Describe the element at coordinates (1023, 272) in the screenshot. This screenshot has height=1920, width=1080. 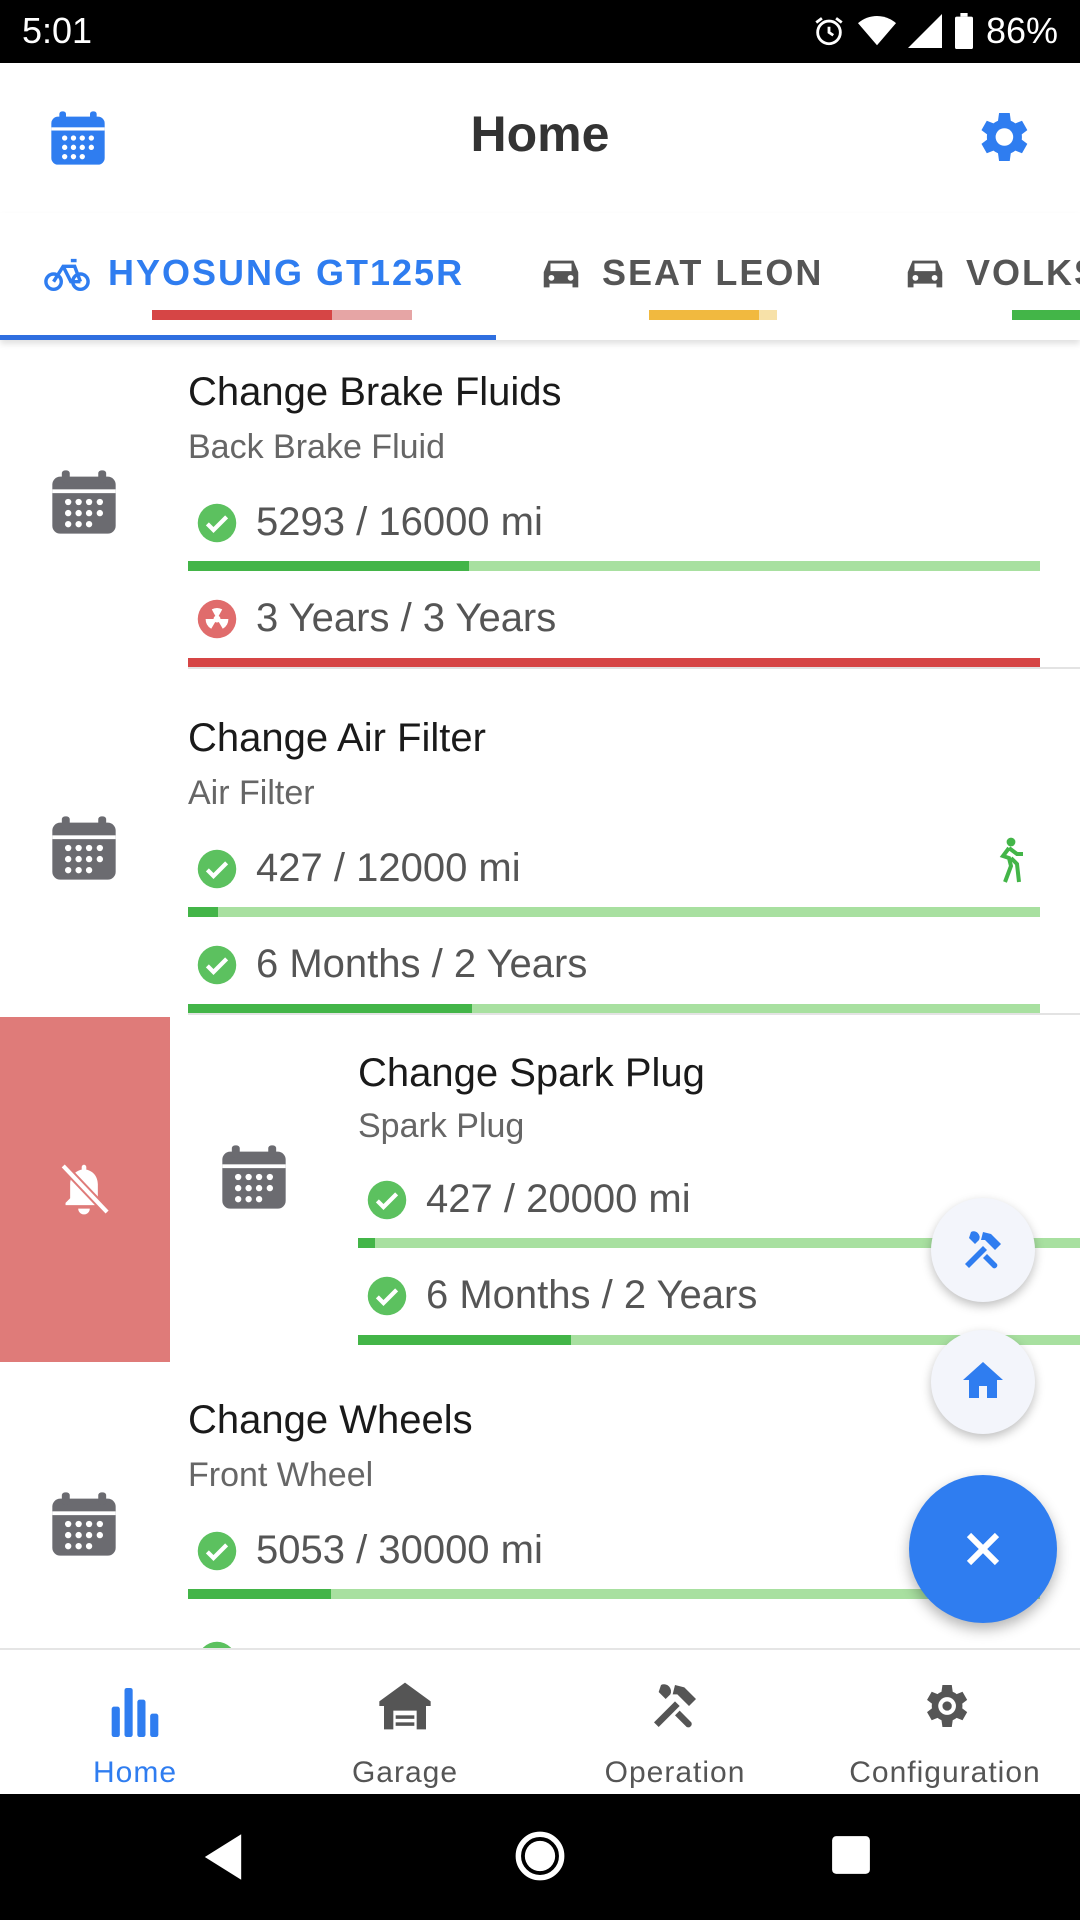
I see `tab-label: VOLKS` at that location.